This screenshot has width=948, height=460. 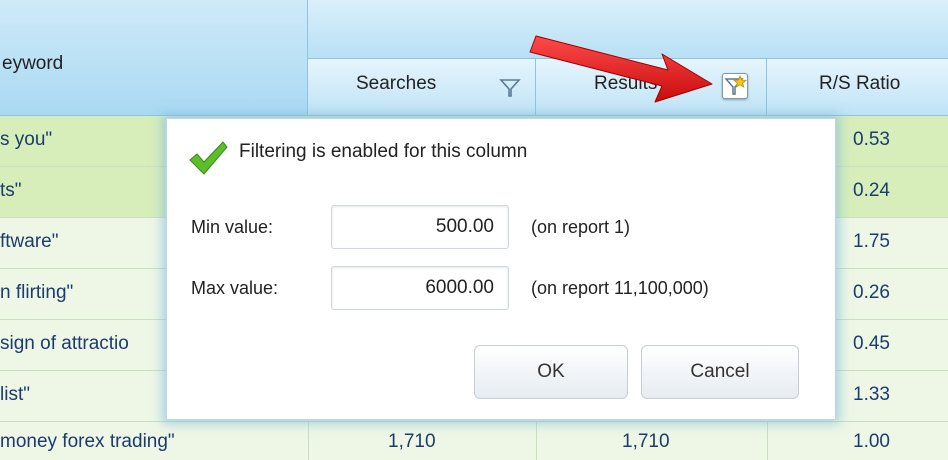 I want to click on min-value-input, so click(x=420, y=227).